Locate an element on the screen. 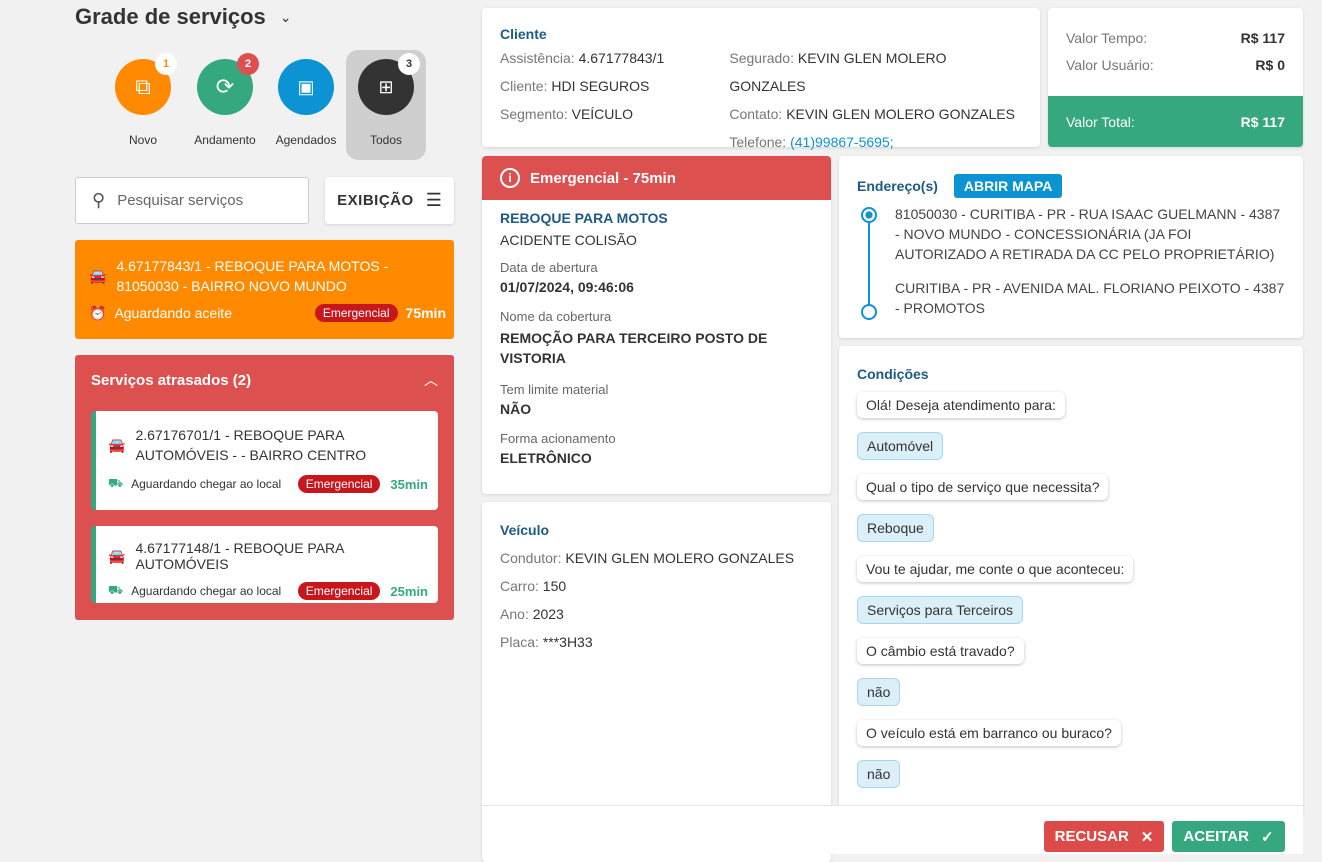 The image size is (1322, 862). page-title-dropdown: Grade de serviços ⌄ is located at coordinates (183, 17).